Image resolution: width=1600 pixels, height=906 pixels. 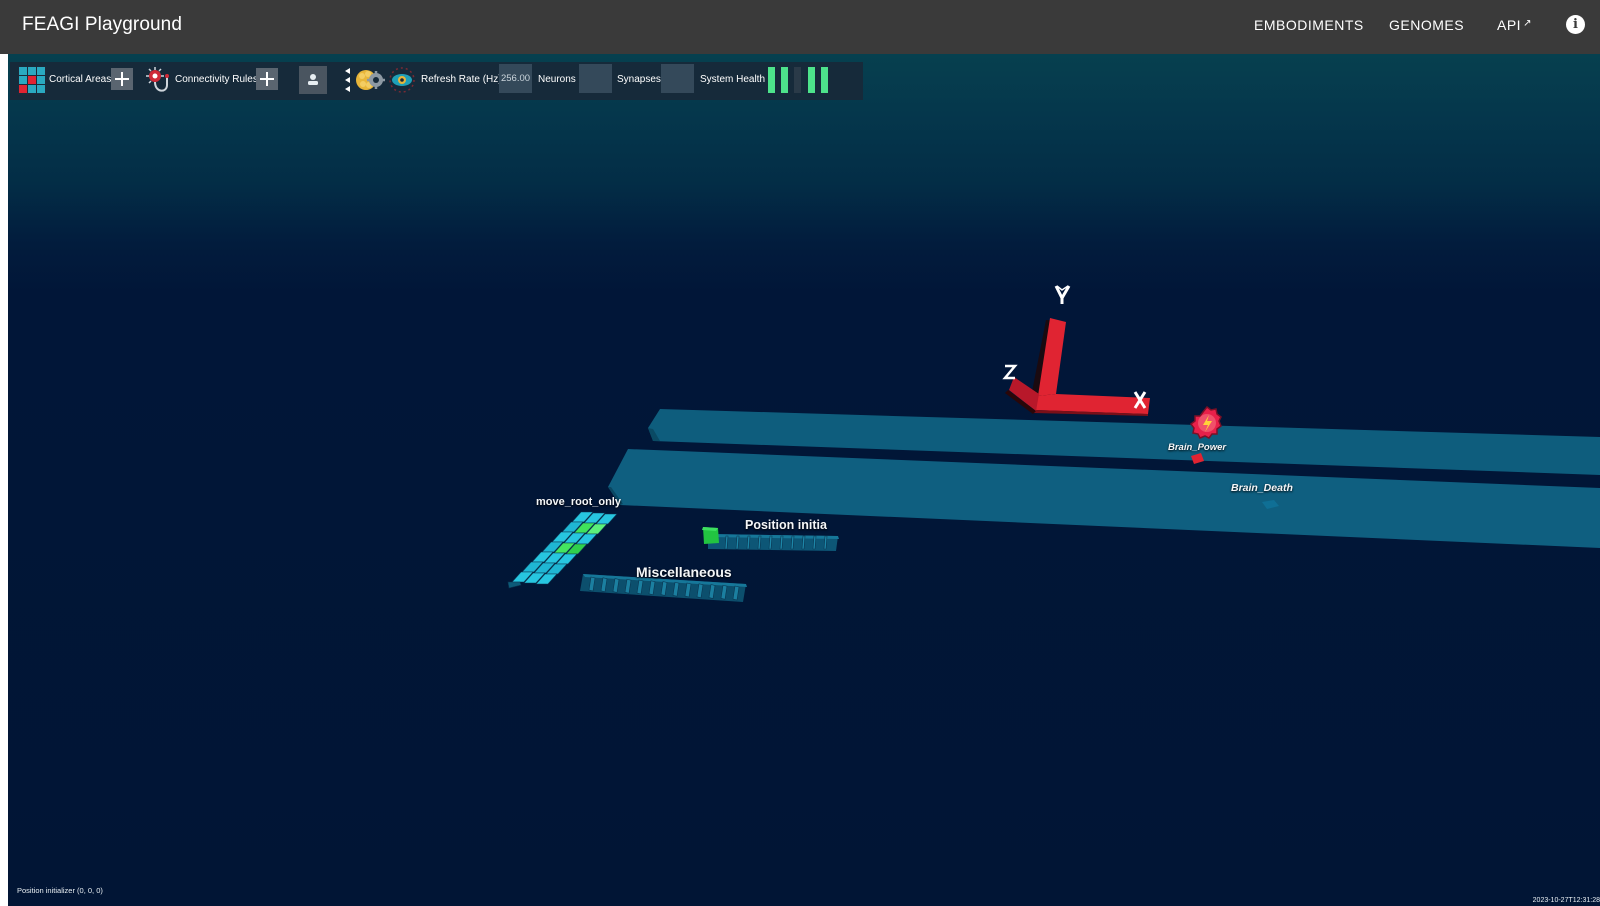 I want to click on app-title: FEAGI Playground, so click(x=102, y=24).